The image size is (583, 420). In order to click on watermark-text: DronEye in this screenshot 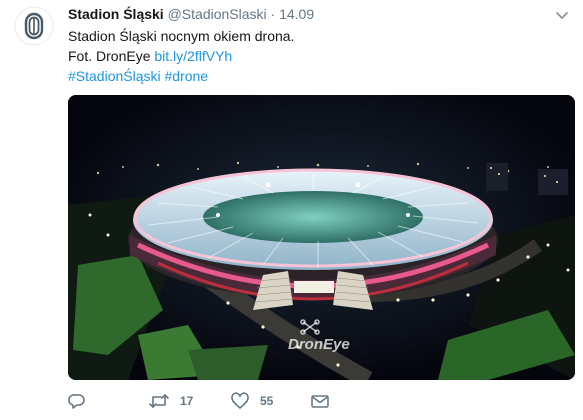, I will do `click(319, 344)`.